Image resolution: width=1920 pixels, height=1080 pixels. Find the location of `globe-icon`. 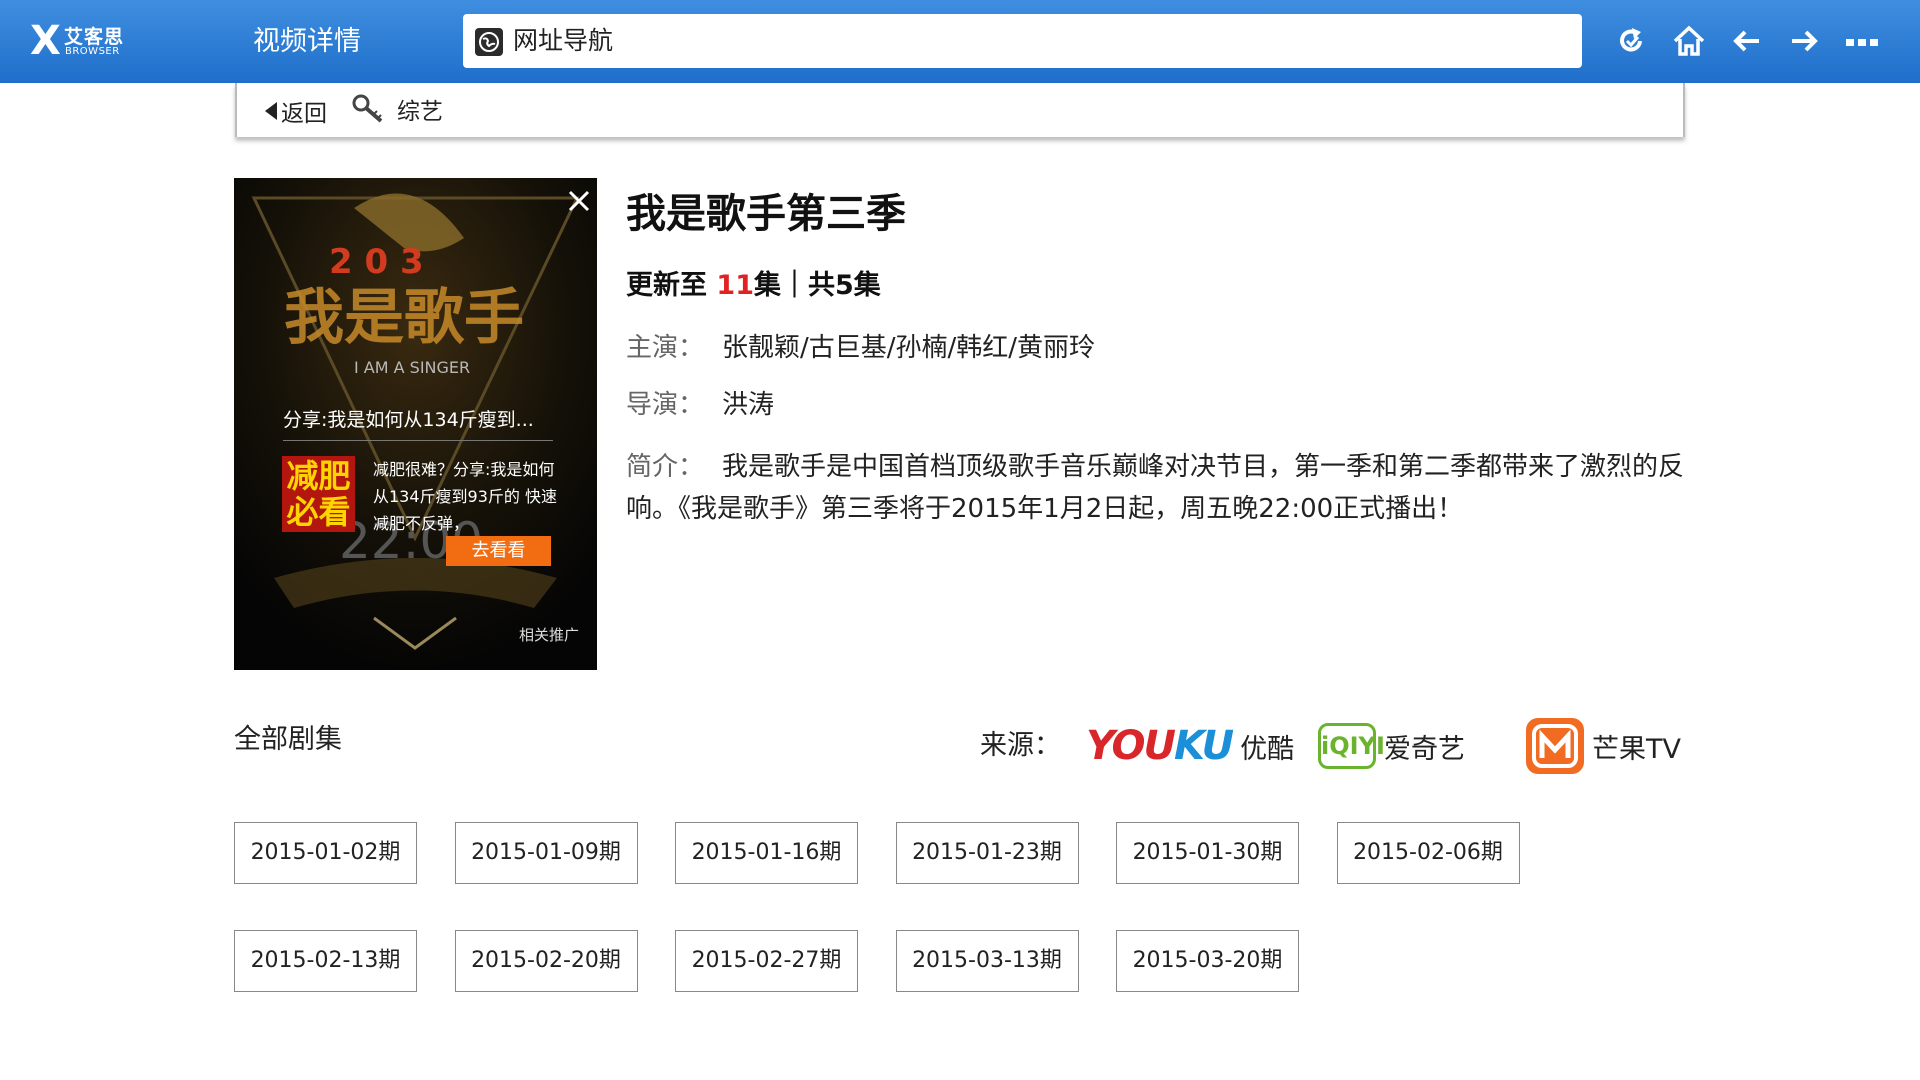

globe-icon is located at coordinates (489, 42).